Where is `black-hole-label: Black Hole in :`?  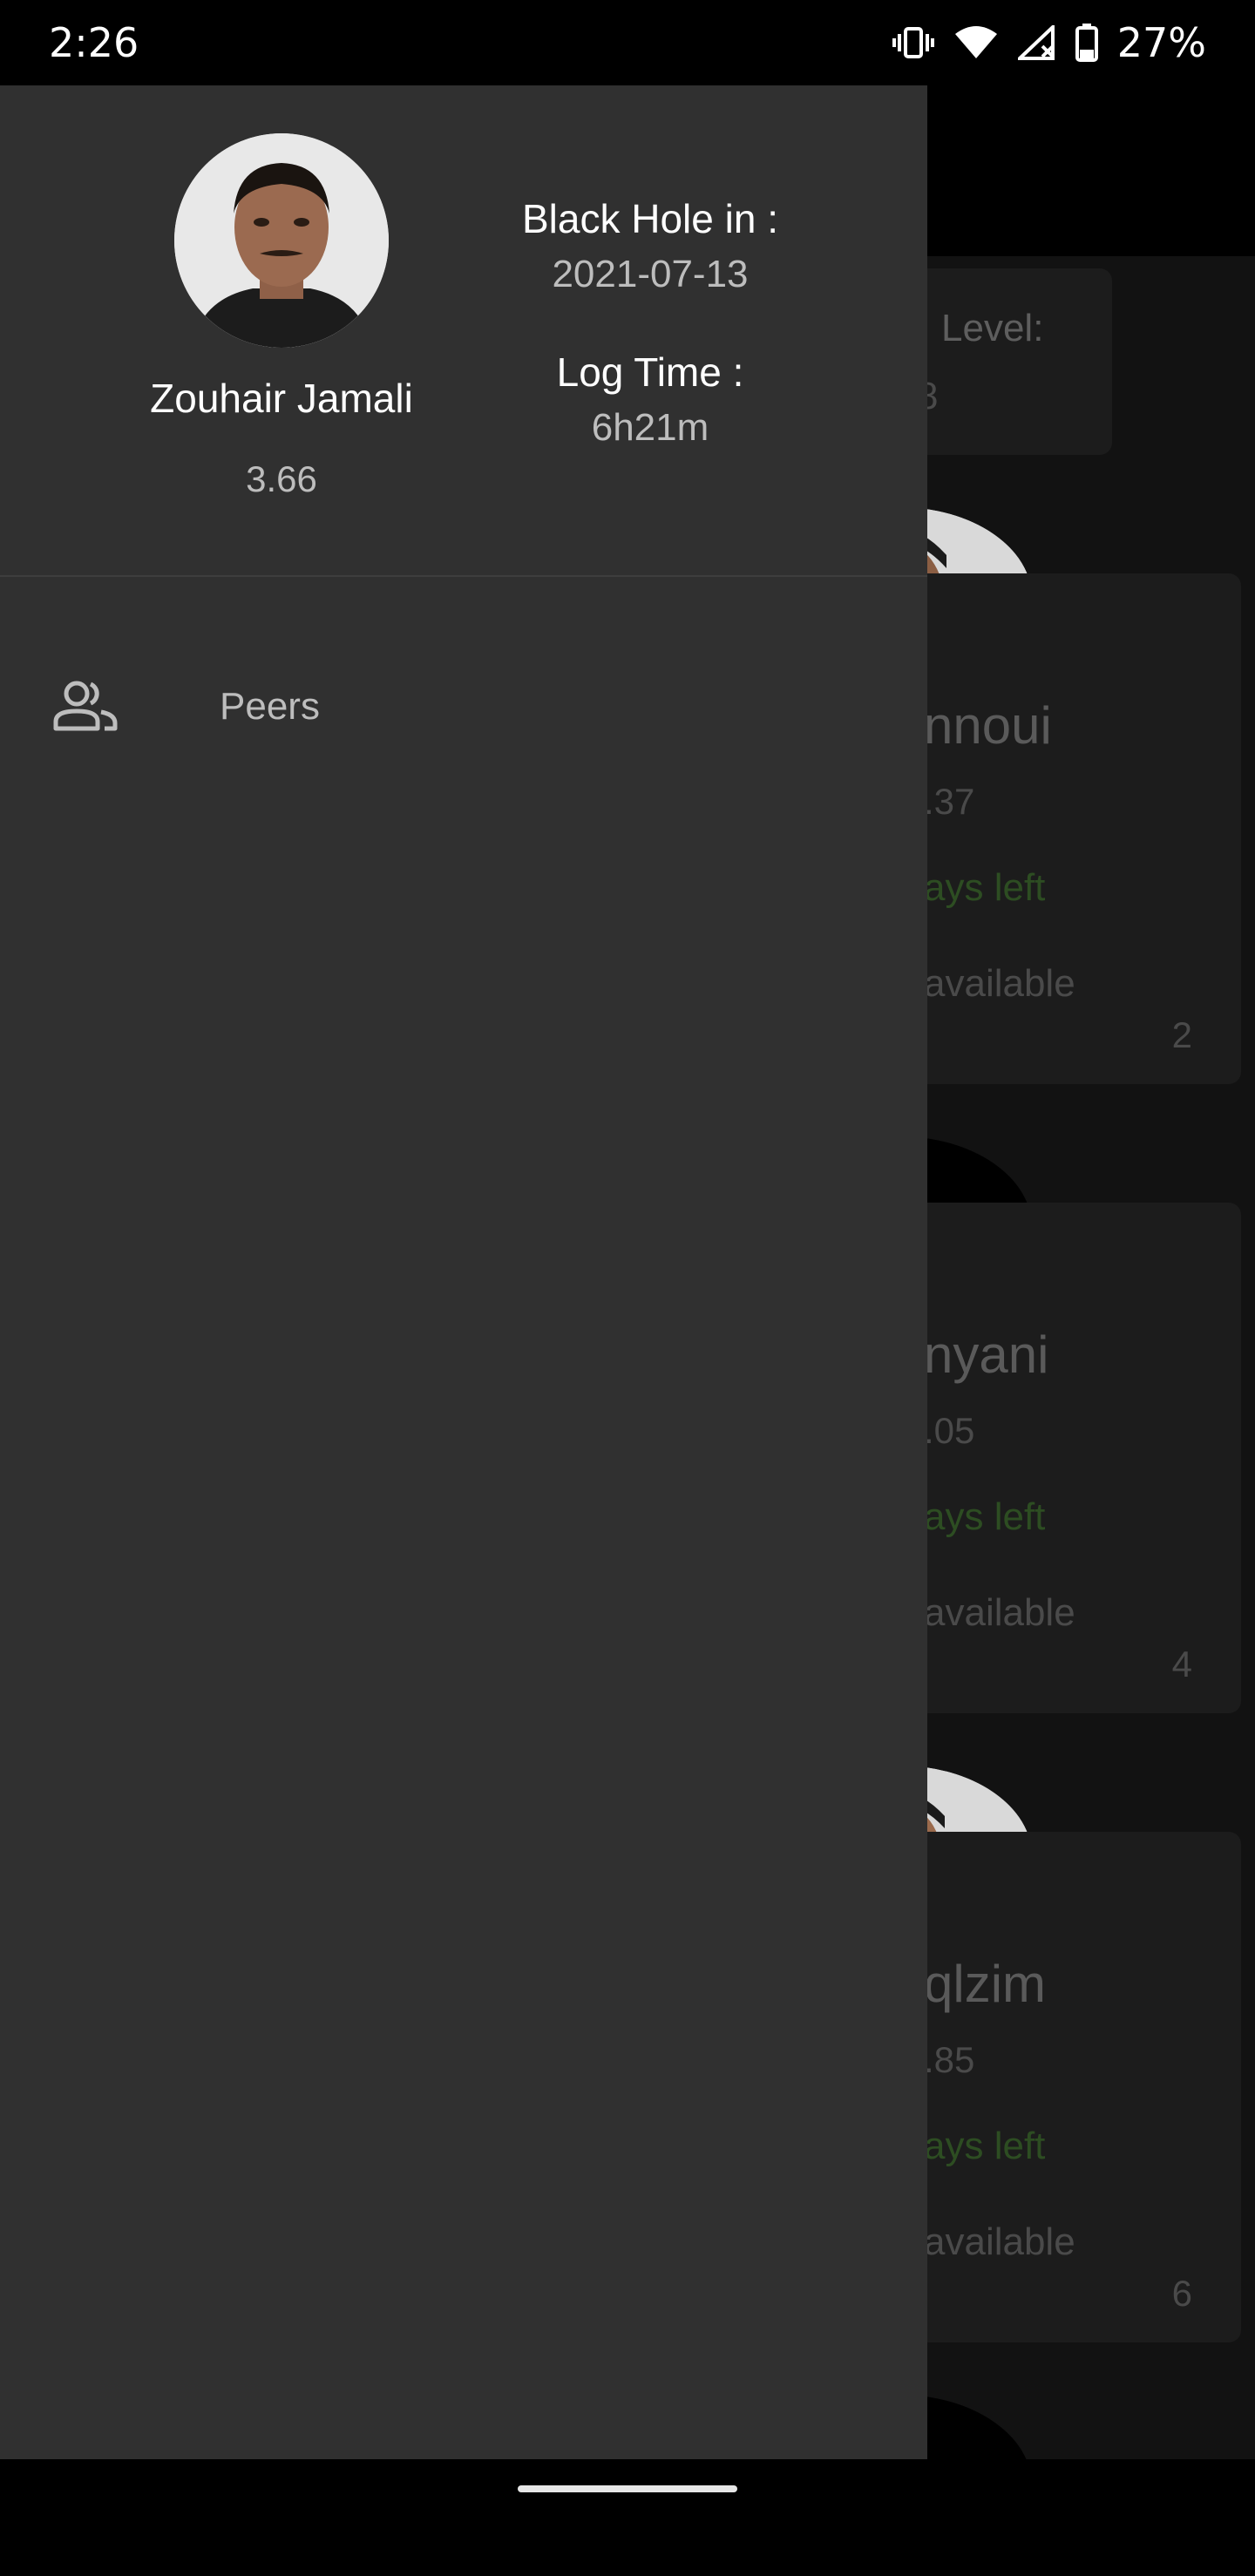
black-hole-label: Black Hole in : is located at coordinates (649, 219).